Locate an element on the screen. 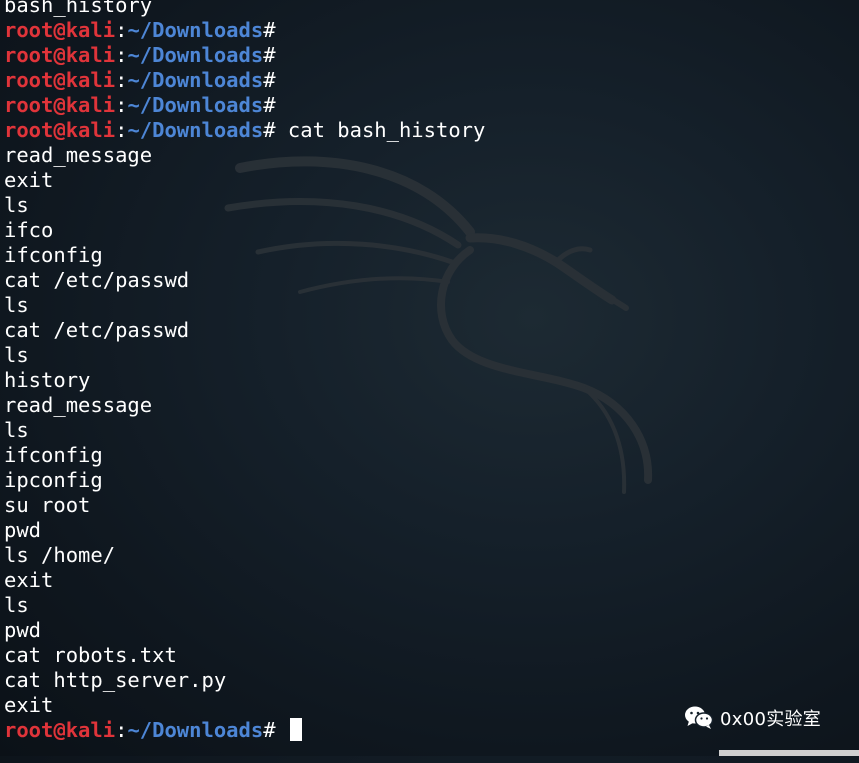 Image resolution: width=859 pixels, height=763 pixels. watermark-text: 0x00实验室 is located at coordinates (771, 719).